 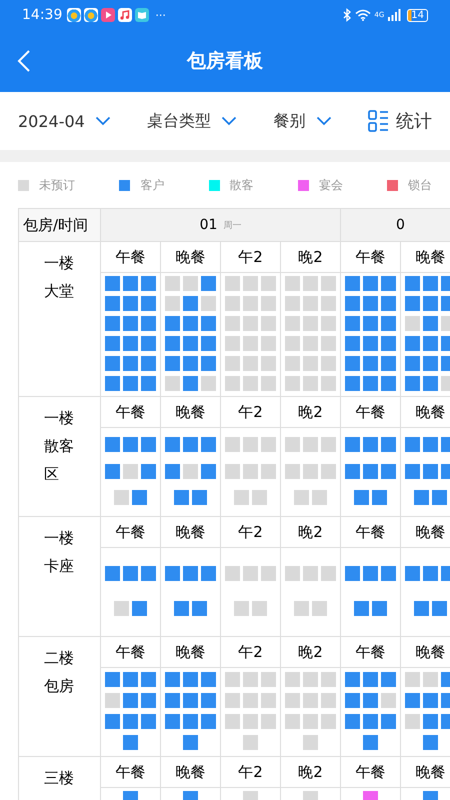 I want to click on list-icon, so click(x=379, y=121).